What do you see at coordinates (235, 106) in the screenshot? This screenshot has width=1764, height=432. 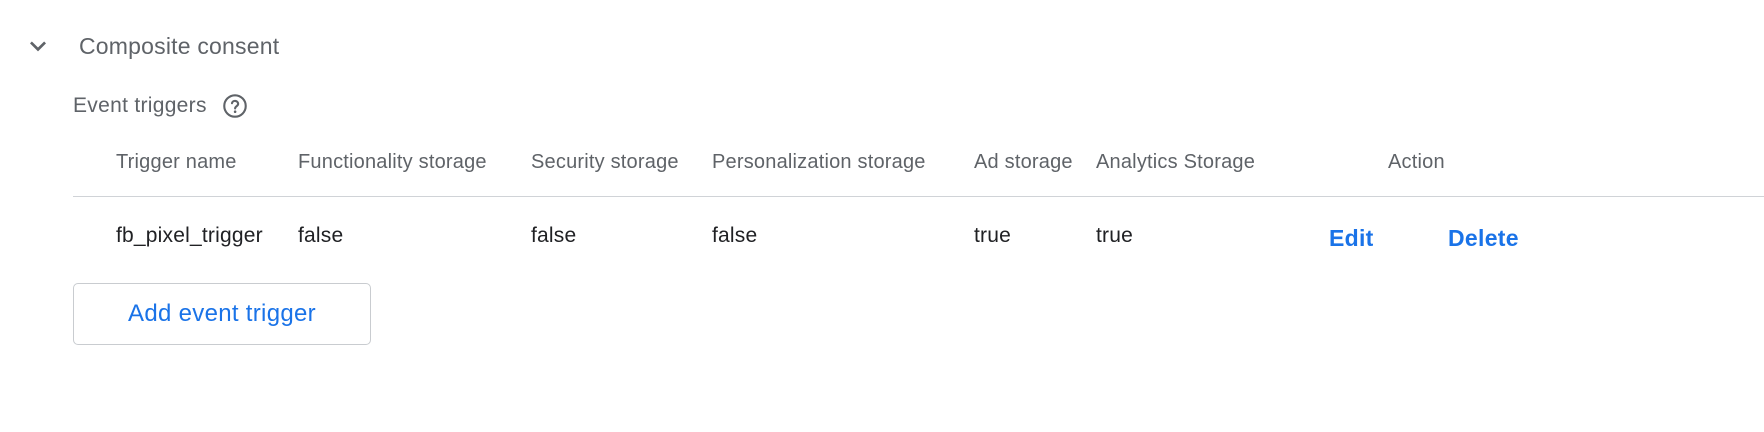 I see `help-circle-icon` at bounding box center [235, 106].